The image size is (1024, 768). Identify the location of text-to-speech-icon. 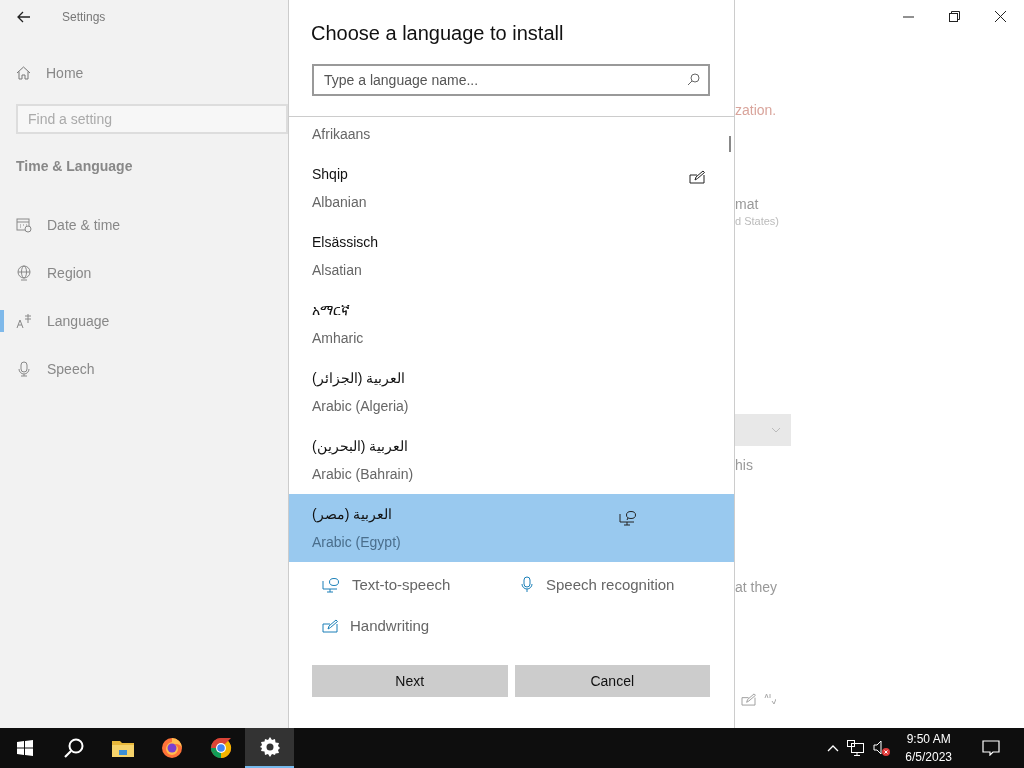
(331, 584).